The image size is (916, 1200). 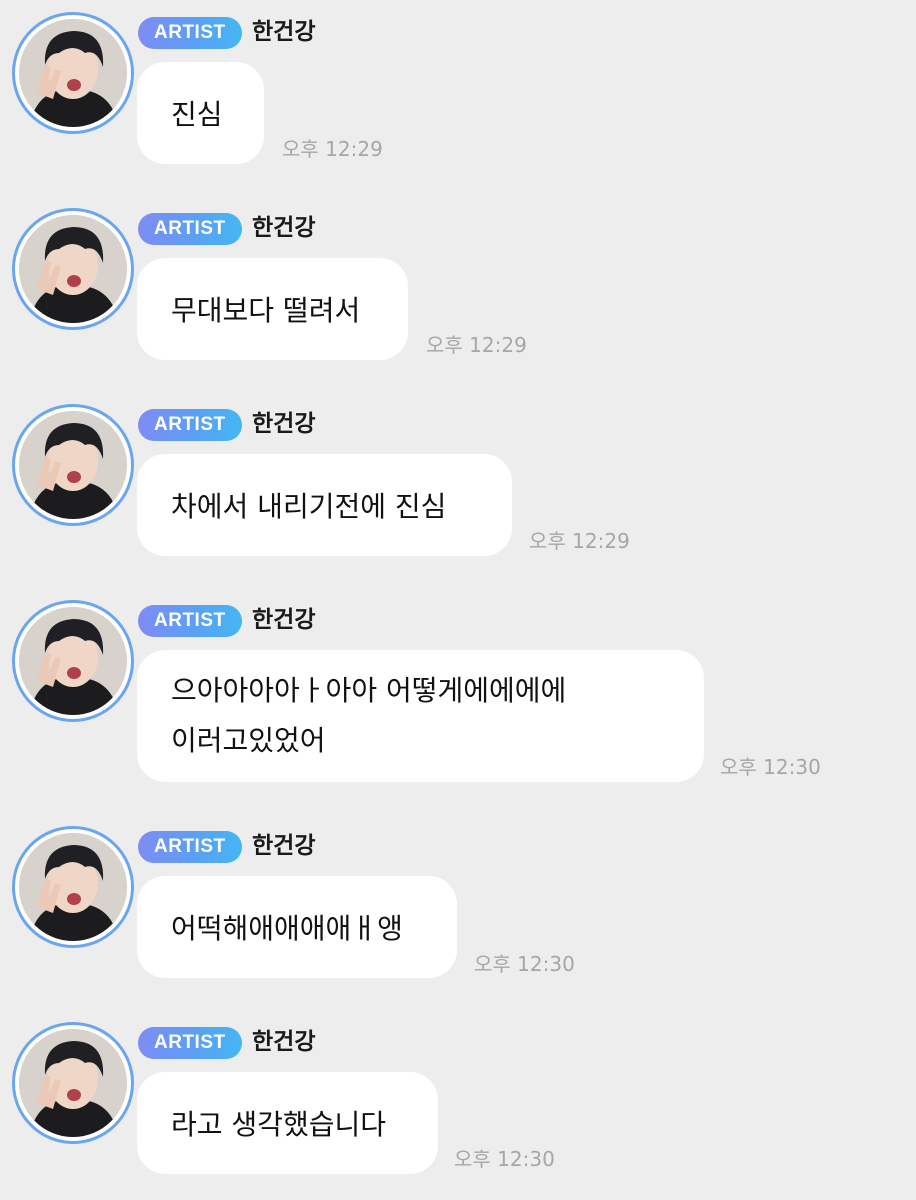 What do you see at coordinates (369, 690) in the screenshot?
I see `message-text-line: 으아아아아ㅏ아아 어떻게에에에에` at bounding box center [369, 690].